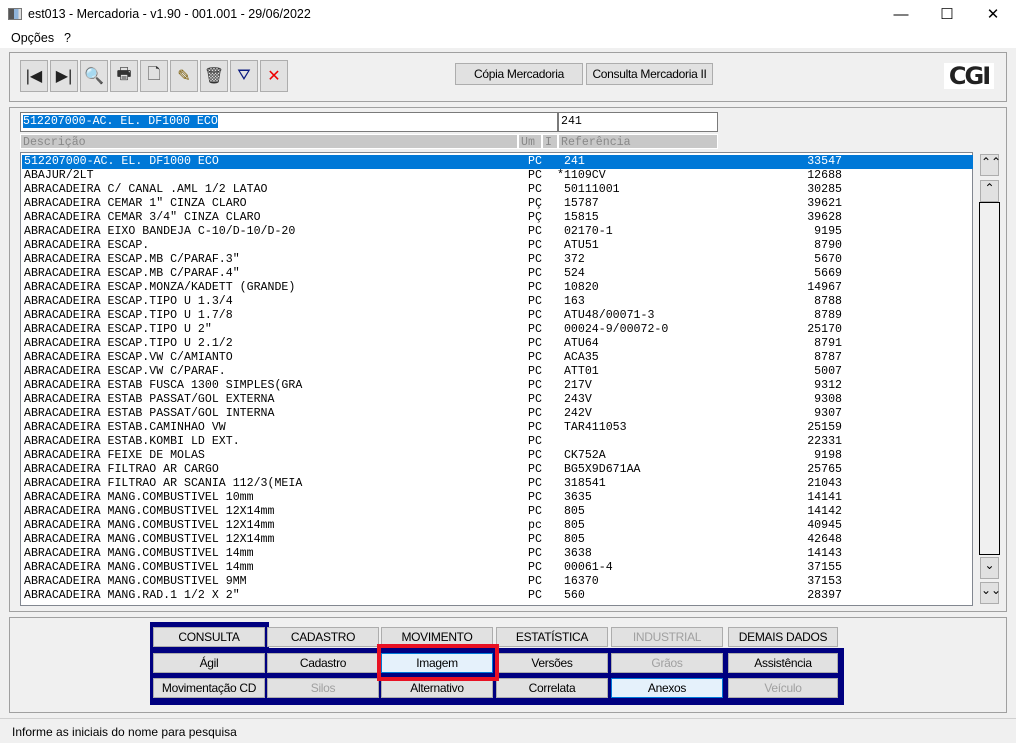  I want to click on table-row: ABRACADEIRA ESCAP.TIPO U 1.3/4 PC 163 8788, so click(497, 302).